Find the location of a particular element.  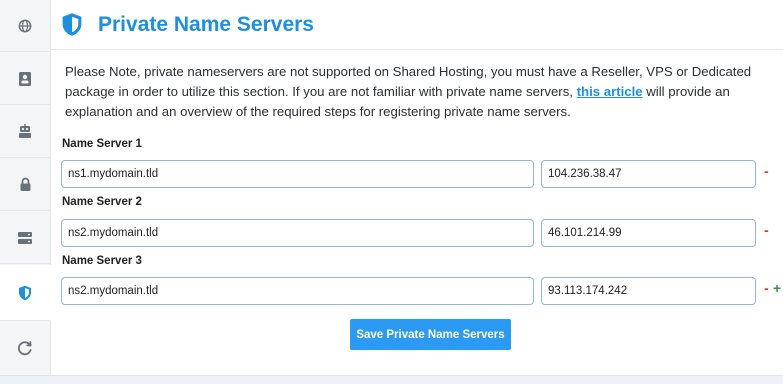

article-link: this article is located at coordinates (610, 91).